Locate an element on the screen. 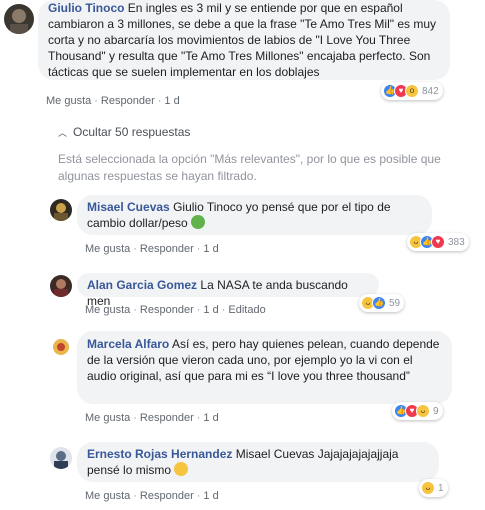  reaction-summary: ᴗ 1 is located at coordinates (433, 488).